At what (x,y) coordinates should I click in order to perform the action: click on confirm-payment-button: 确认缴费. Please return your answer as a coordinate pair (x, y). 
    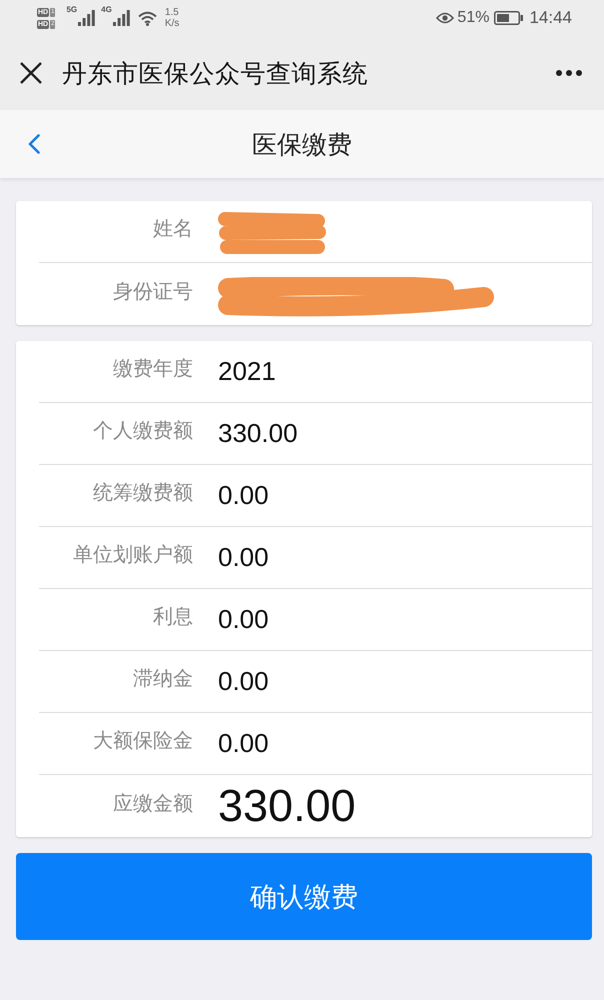
    Looking at the image, I should click on (304, 896).